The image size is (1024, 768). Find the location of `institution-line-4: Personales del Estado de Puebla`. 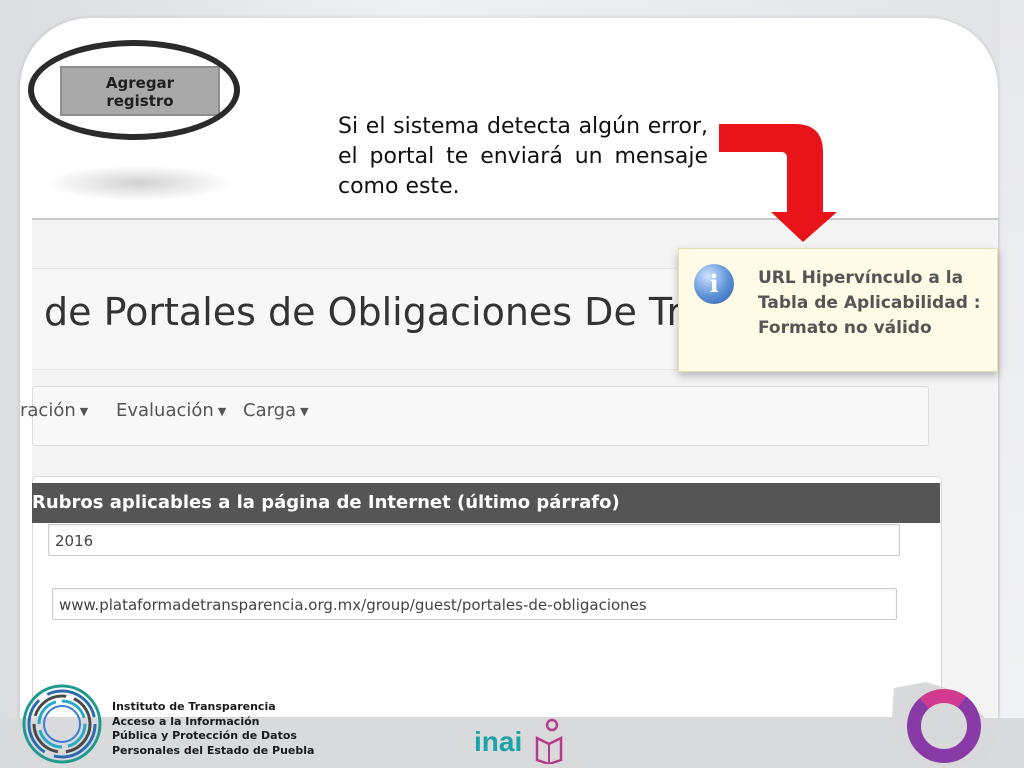

institution-line-4: Personales del Estado de Puebla is located at coordinates (213, 750).